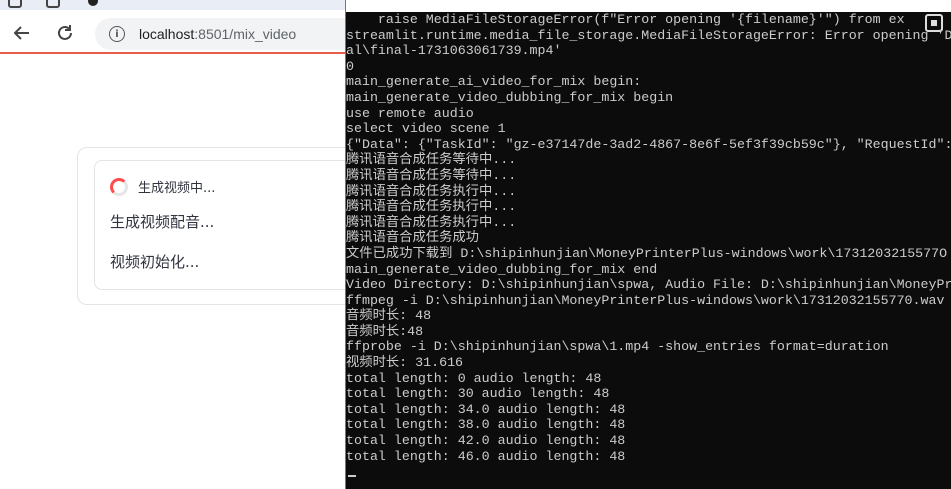  I want to click on info-icon: i, so click(117, 34).